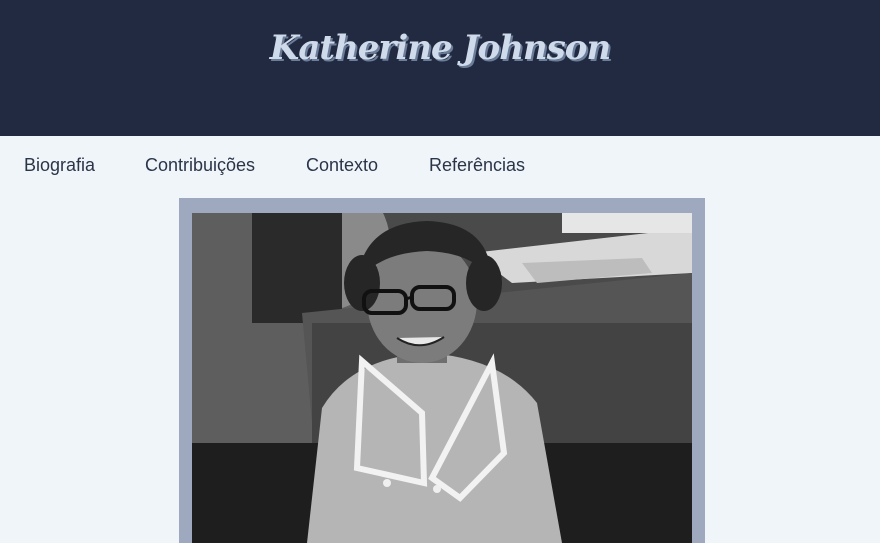  What do you see at coordinates (59, 165) in the screenshot?
I see `nav-item-biografia: Biografia` at bounding box center [59, 165].